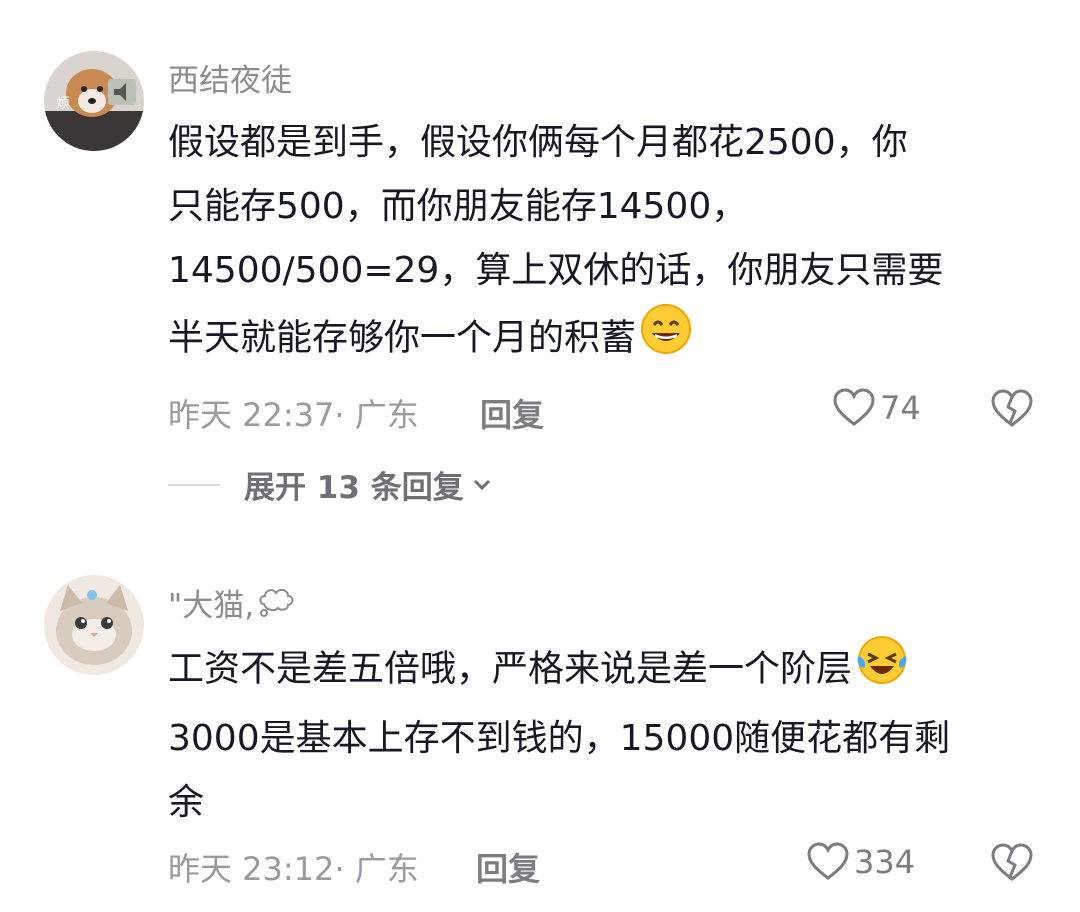 The image size is (1080, 912). What do you see at coordinates (556, 270) in the screenshot?
I see `comment-line: 14500/500=29，算上双休的话，你朋友只需要` at bounding box center [556, 270].